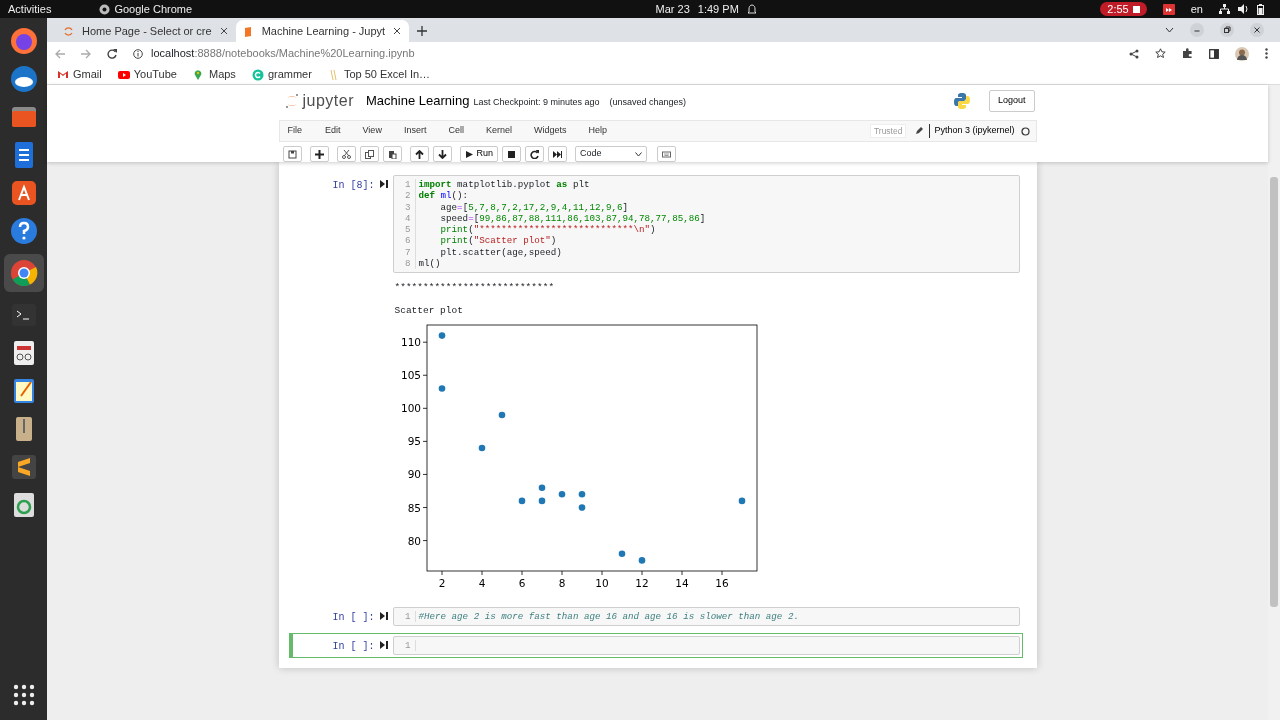  Describe the element at coordinates (353, 186) in the screenshot. I see `cell-prompt: In [8]:` at that location.